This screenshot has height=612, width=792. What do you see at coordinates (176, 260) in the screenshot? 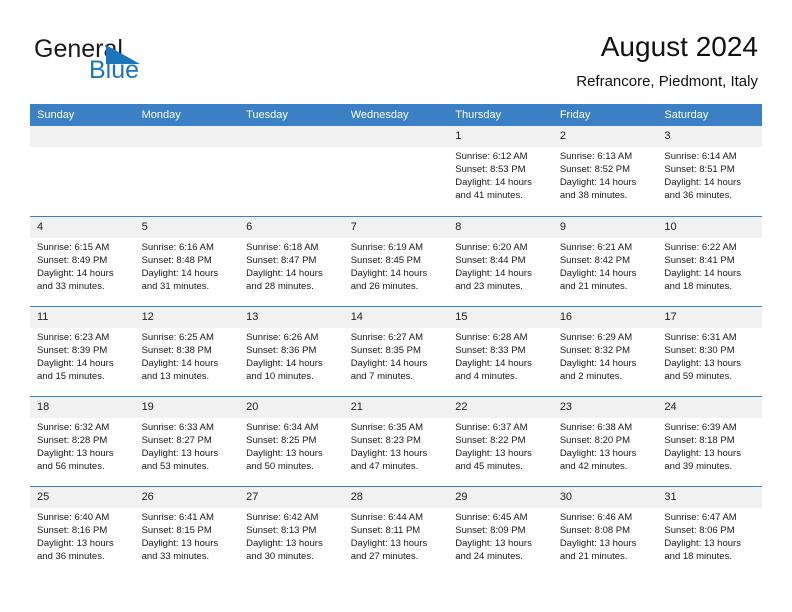
I see `sunset-text: Sunset: 8:48 PM` at bounding box center [176, 260].